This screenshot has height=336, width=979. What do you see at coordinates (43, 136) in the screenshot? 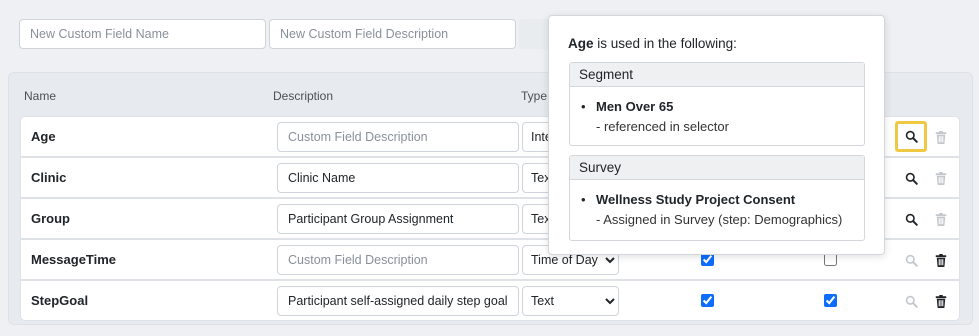
I see `field-name: Age` at bounding box center [43, 136].